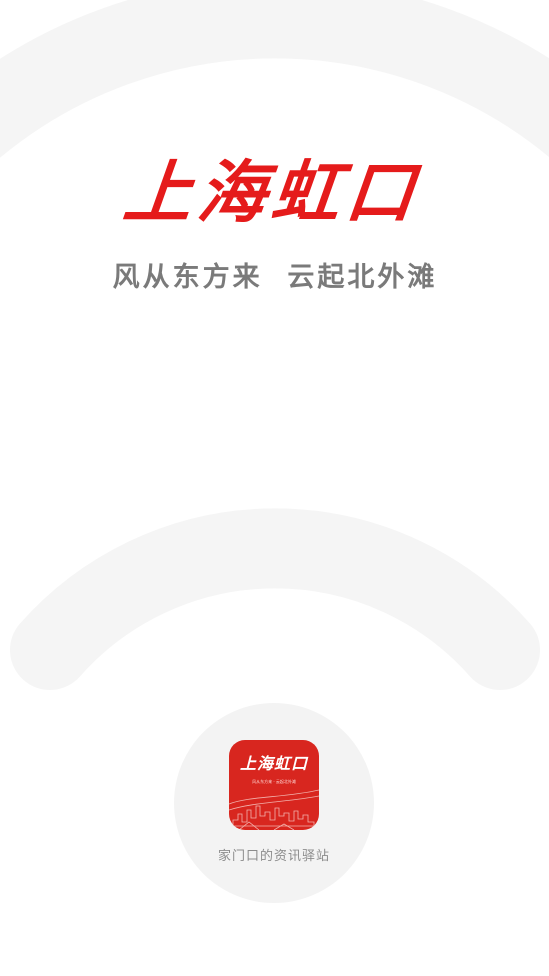 This screenshot has width=549, height=976. What do you see at coordinates (273, 763) in the screenshot?
I see `app-icon-title: 上海虹口` at bounding box center [273, 763].